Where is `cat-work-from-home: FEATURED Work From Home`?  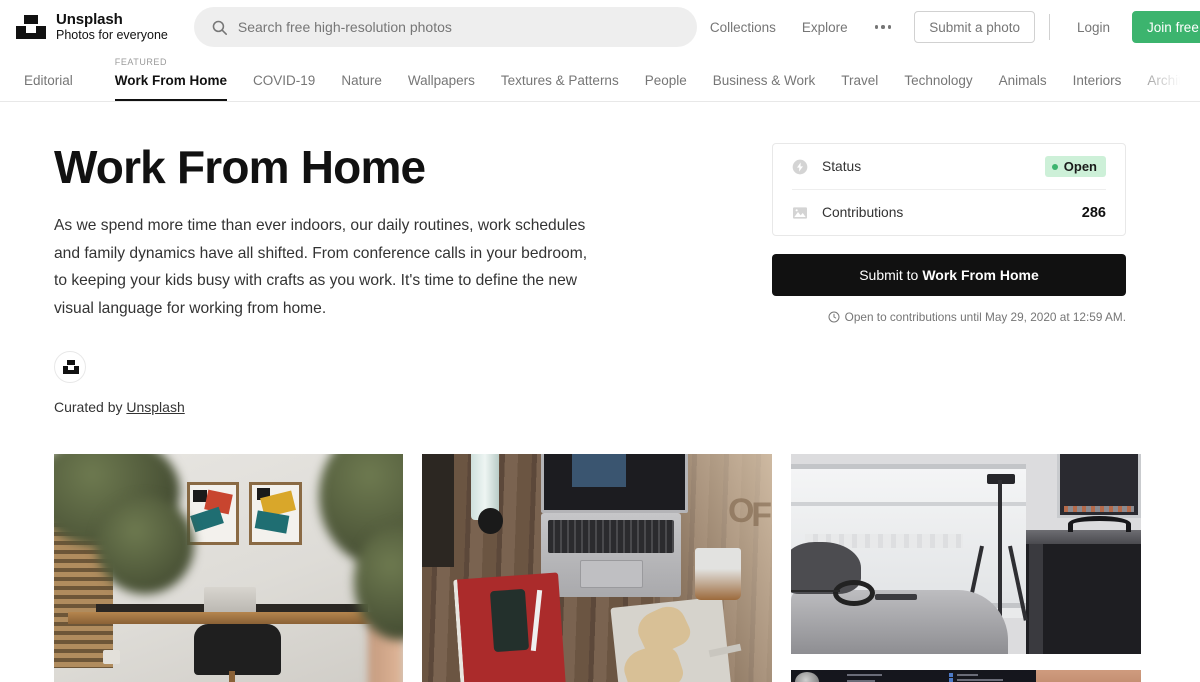
cat-work-from-home: FEATURED Work From Home is located at coordinates (171, 77).